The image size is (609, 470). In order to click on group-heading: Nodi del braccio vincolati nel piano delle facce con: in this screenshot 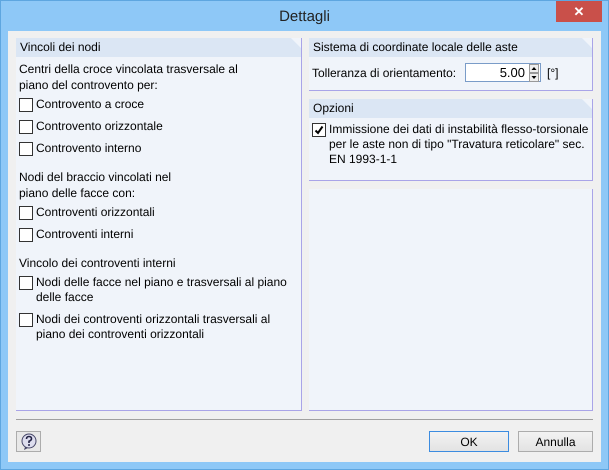, I will do `click(95, 185)`.